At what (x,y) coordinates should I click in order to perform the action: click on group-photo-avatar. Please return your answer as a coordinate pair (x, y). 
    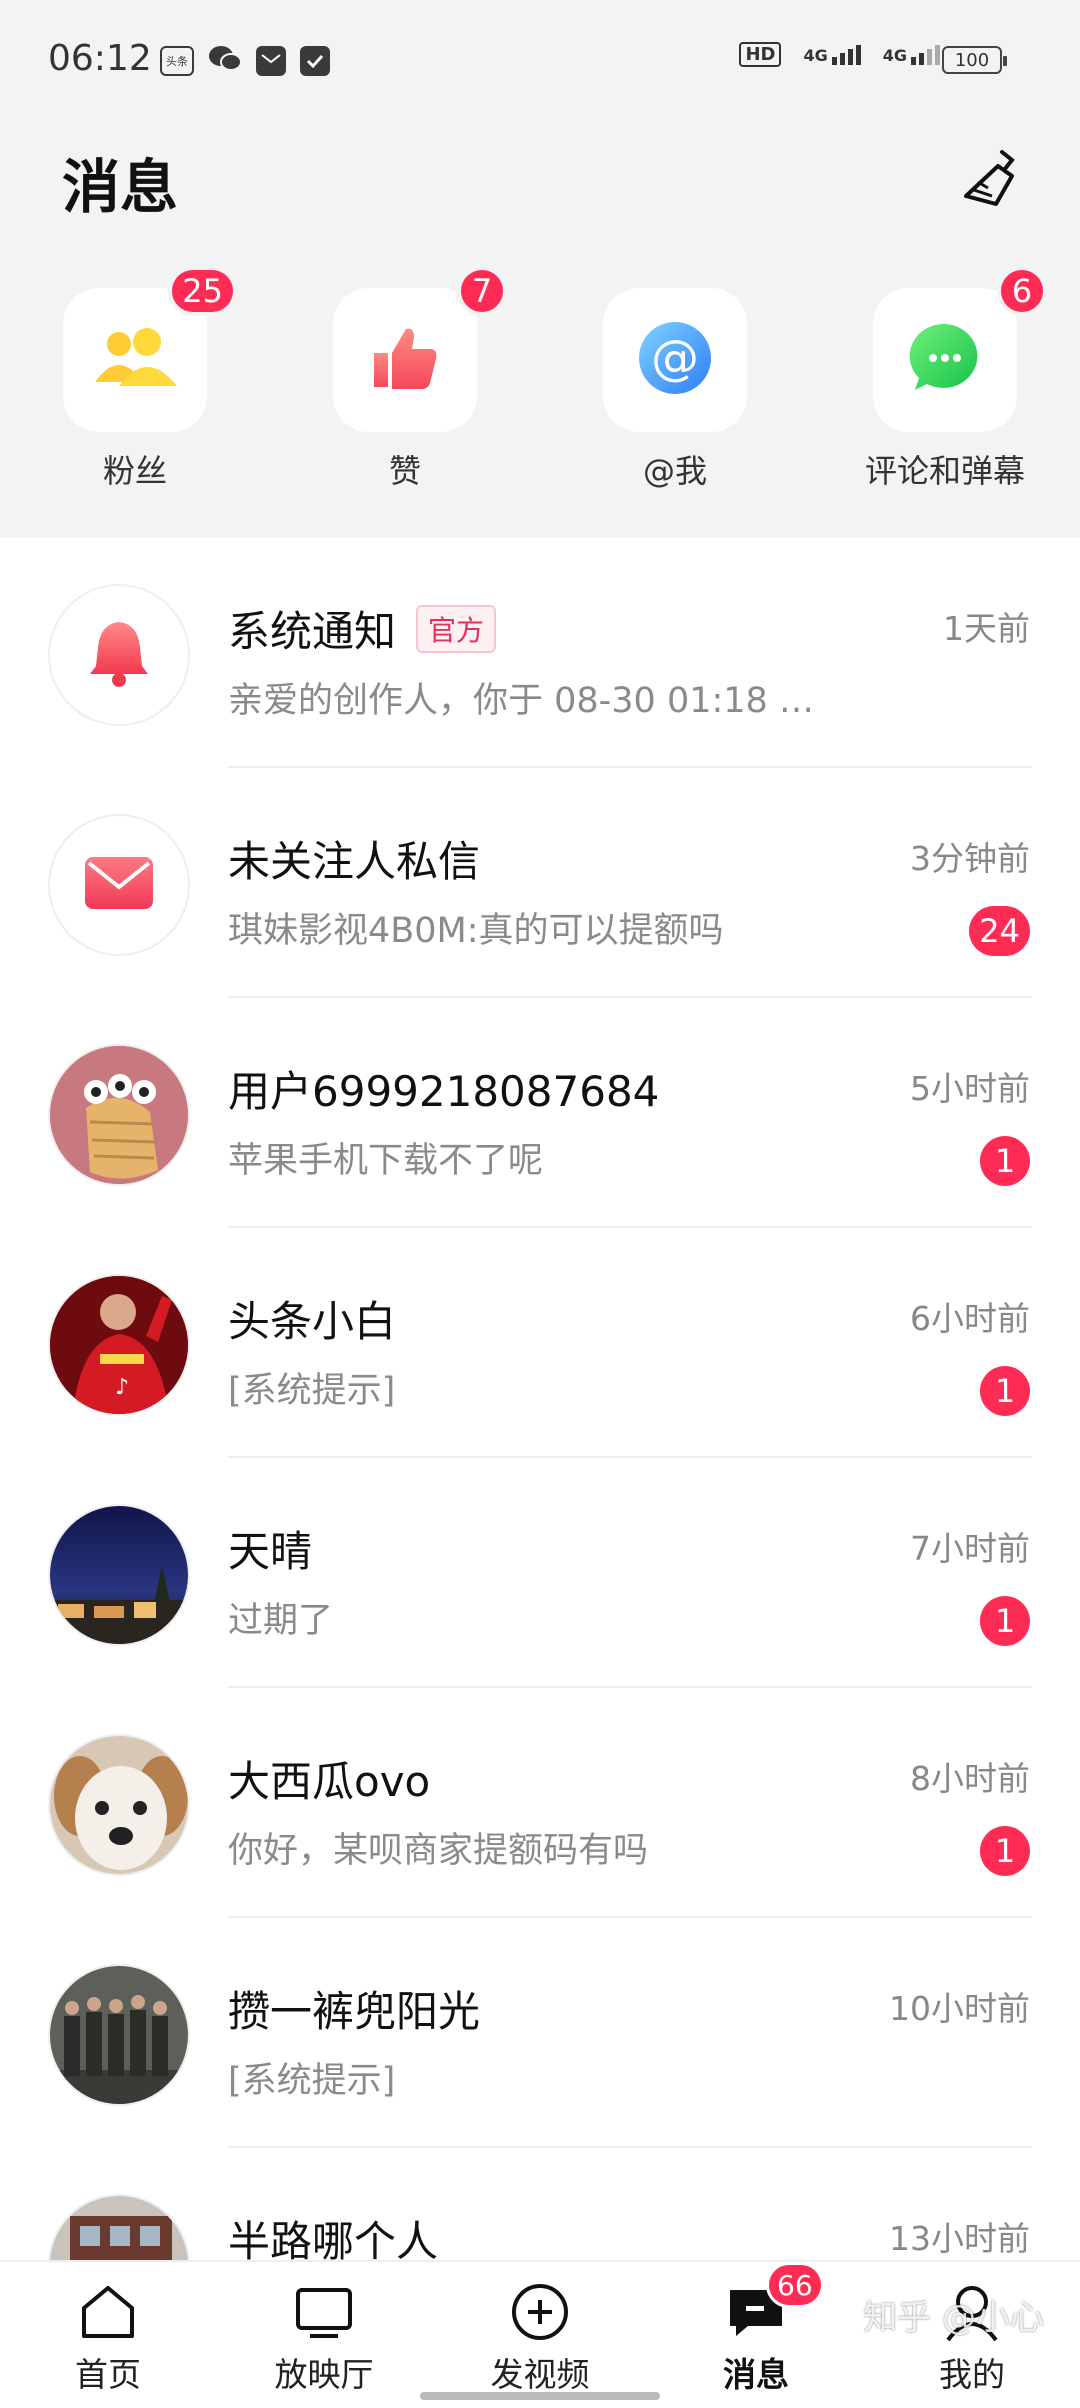
    Looking at the image, I should click on (119, 2035).